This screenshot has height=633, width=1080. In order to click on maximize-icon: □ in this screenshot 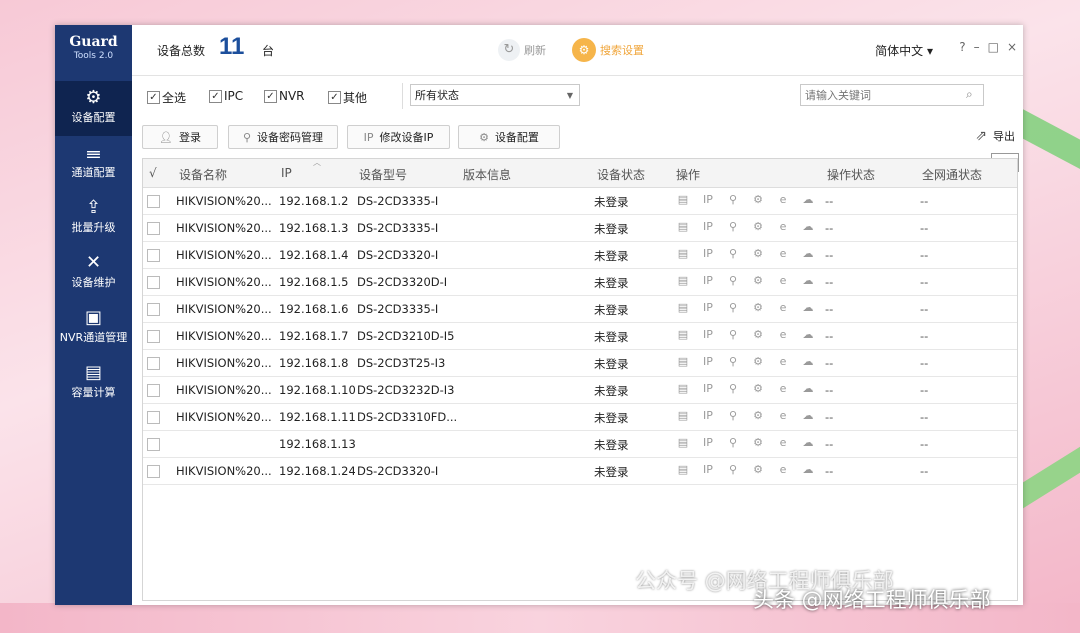, I will do `click(993, 47)`.